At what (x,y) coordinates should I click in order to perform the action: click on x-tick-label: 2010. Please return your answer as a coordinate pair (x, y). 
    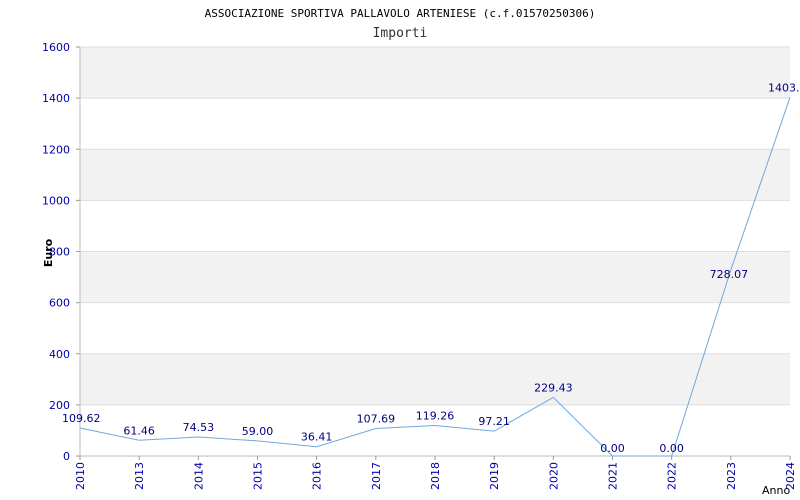
    Looking at the image, I should click on (80, 476).